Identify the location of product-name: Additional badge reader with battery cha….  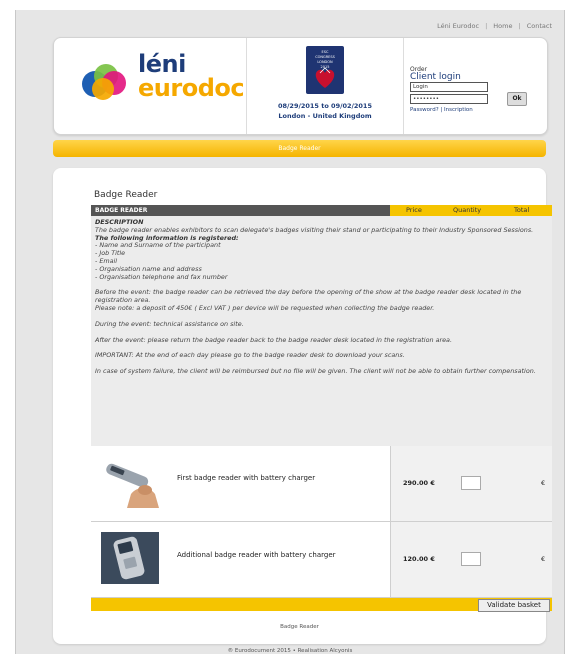
(256, 555).